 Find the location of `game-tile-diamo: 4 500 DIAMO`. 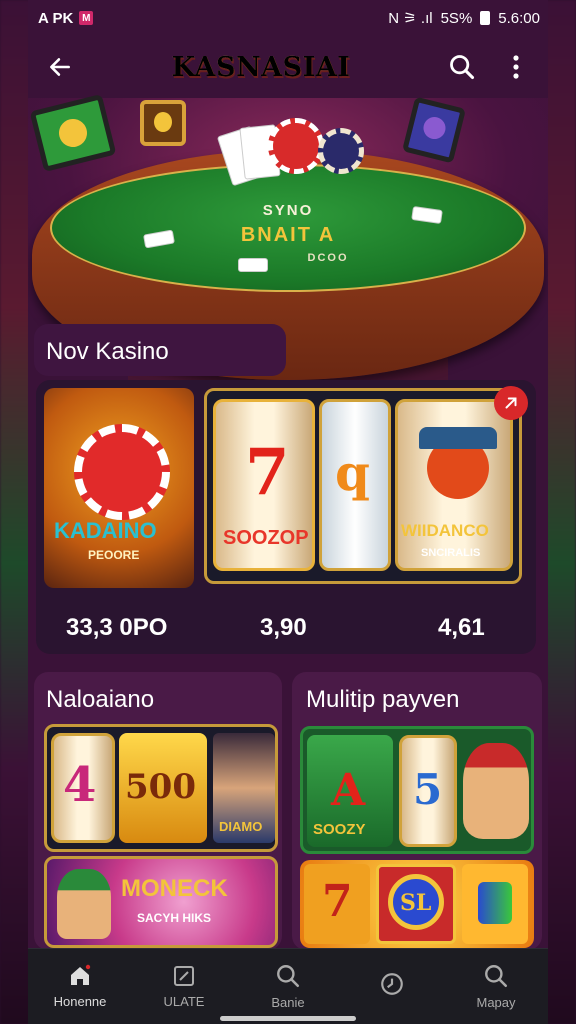

game-tile-diamo: 4 500 DIAMO is located at coordinates (161, 788).